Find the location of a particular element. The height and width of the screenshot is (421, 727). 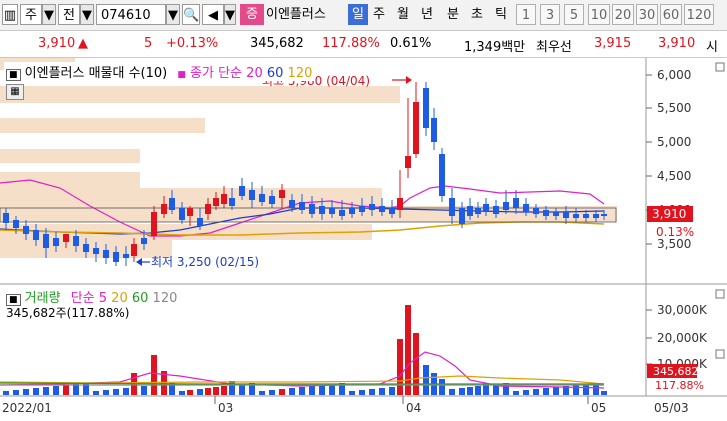

volume-panel-collapse-icon is located at coordinates (720, 354).